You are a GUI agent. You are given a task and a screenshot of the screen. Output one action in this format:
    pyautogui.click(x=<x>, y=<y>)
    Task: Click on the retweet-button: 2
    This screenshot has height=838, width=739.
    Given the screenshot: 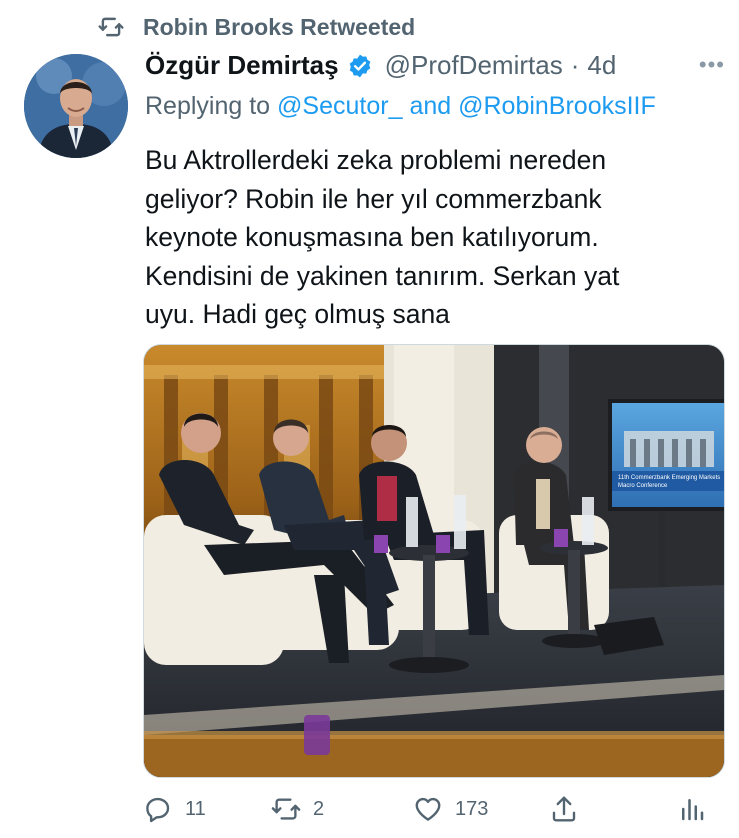 What is the action you would take?
    pyautogui.click(x=297, y=809)
    